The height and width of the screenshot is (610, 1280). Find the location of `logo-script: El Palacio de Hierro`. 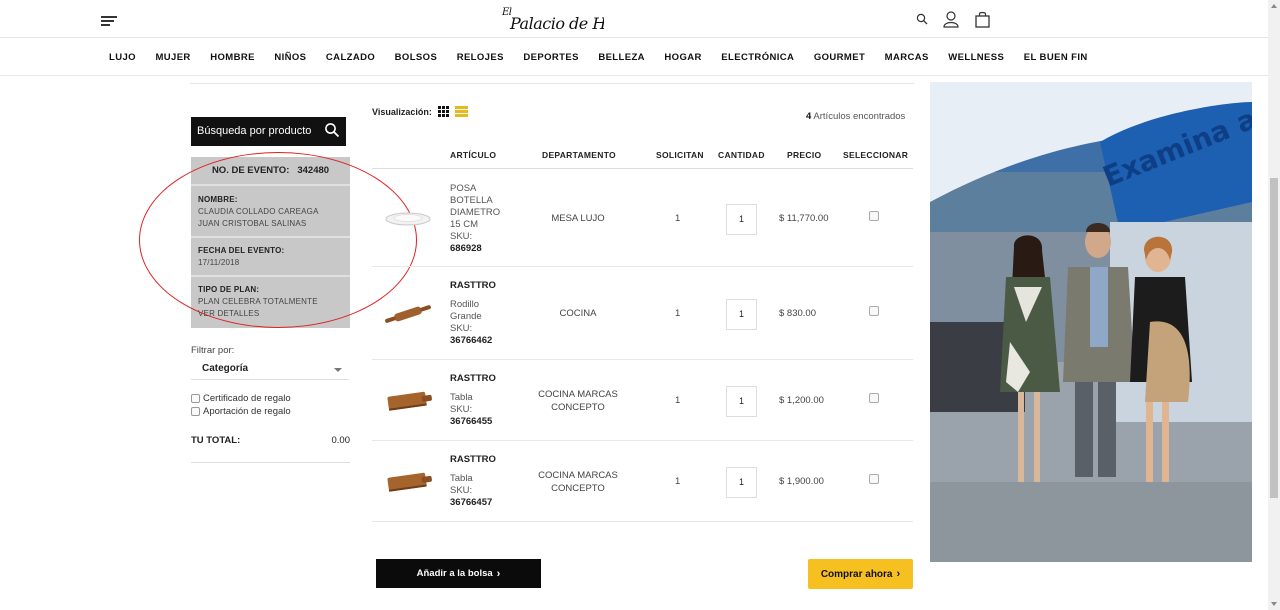

logo-script: El Palacio de Hierro is located at coordinates (572, 20).